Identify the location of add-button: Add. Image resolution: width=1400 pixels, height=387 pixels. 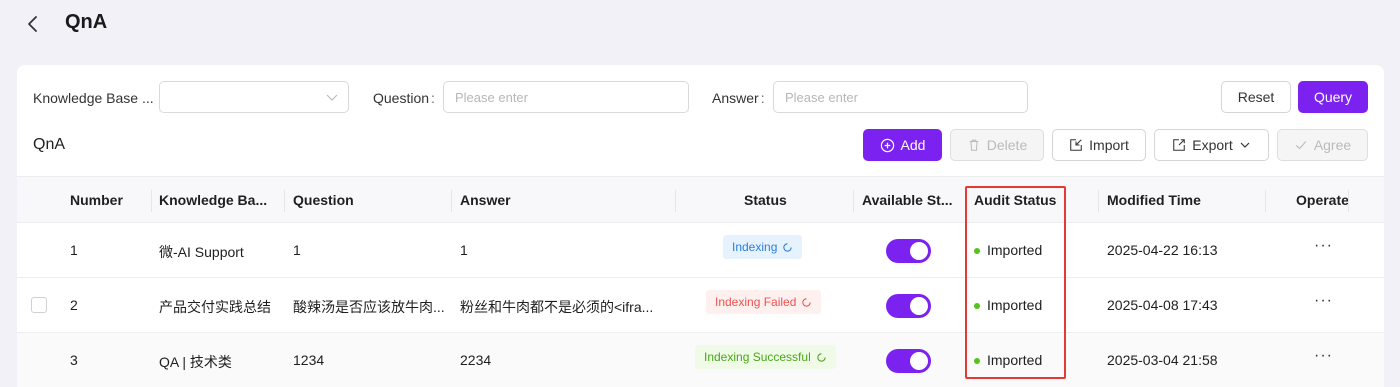
(902, 145).